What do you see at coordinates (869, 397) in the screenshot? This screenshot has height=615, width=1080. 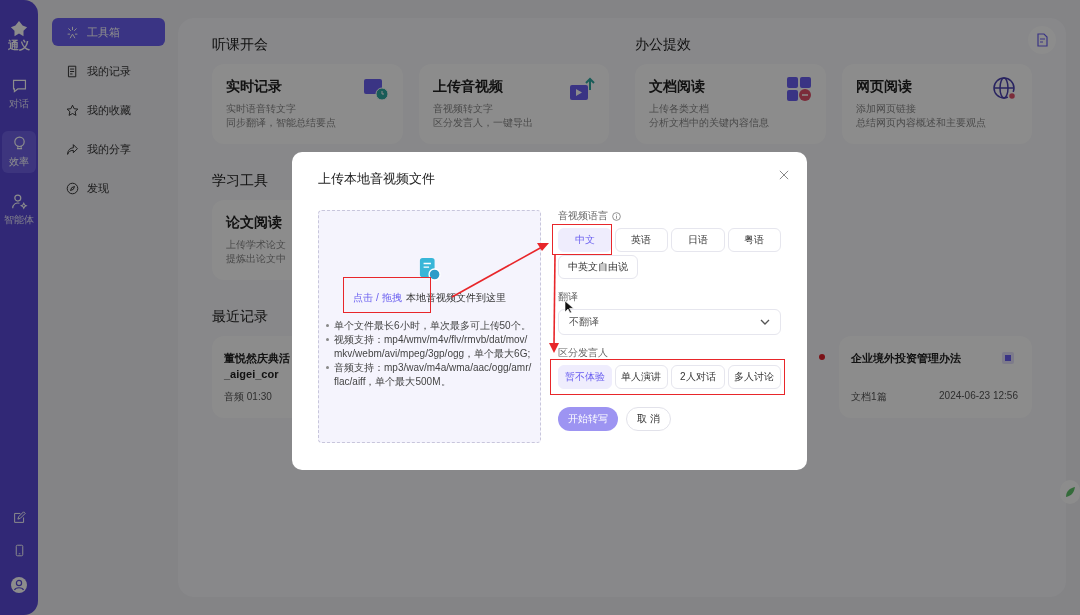 I see `record-meta: 文档1篇` at bounding box center [869, 397].